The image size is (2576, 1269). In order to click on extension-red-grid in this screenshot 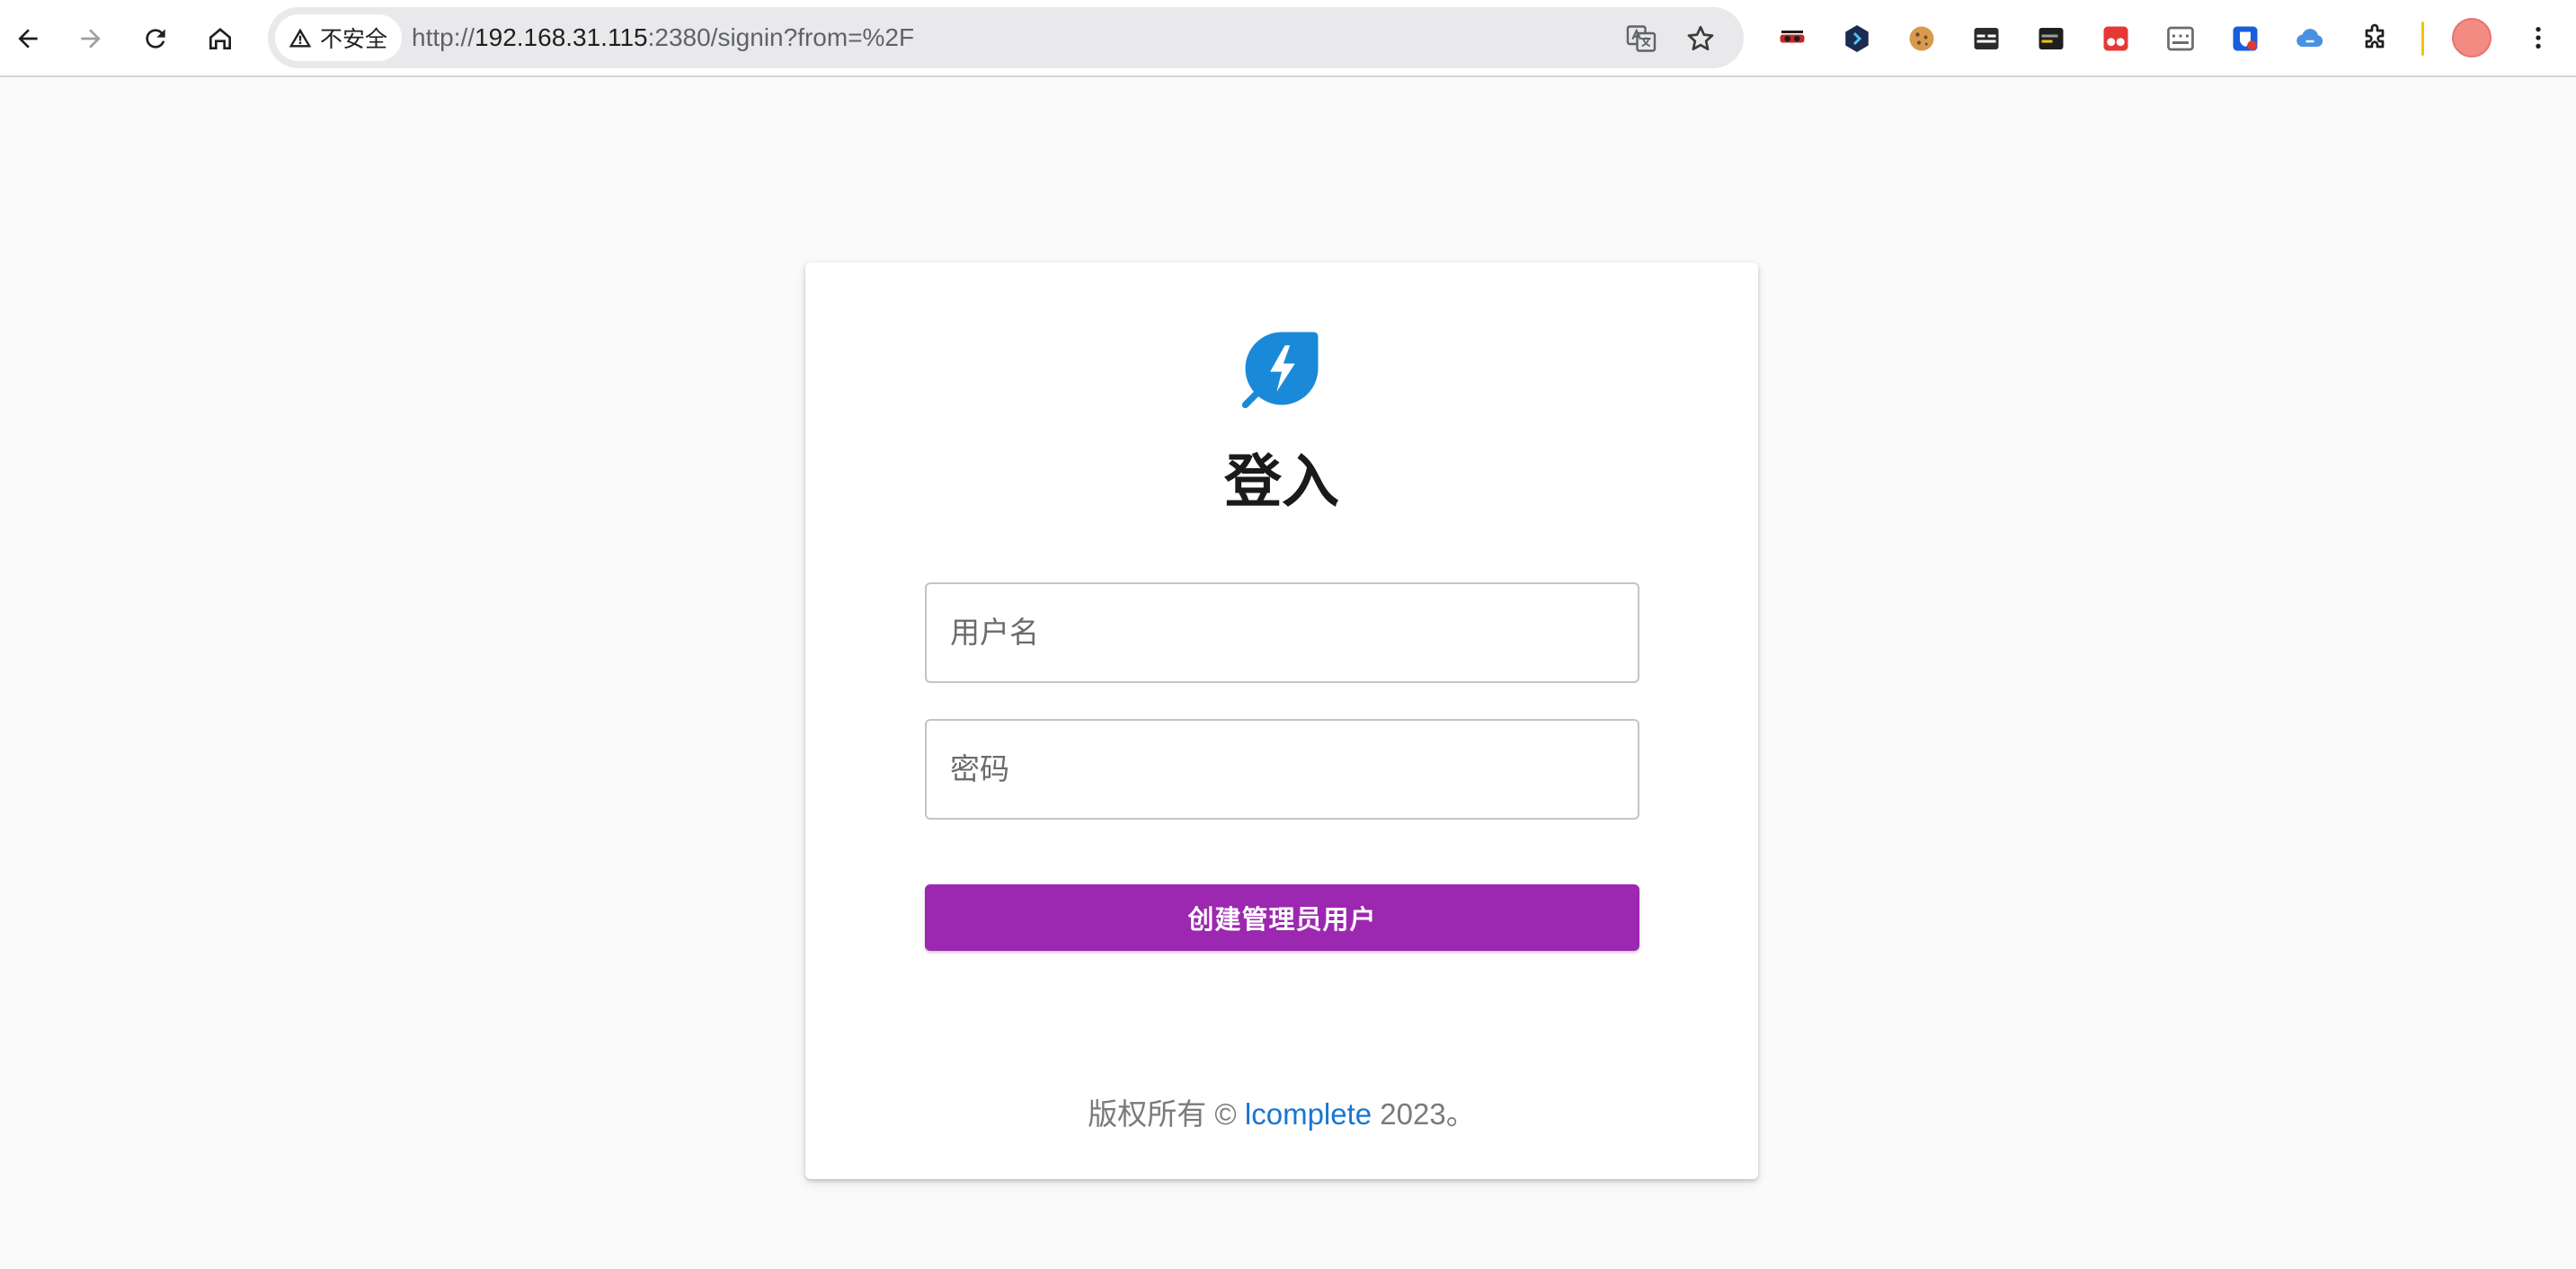, I will do `click(2116, 39)`.